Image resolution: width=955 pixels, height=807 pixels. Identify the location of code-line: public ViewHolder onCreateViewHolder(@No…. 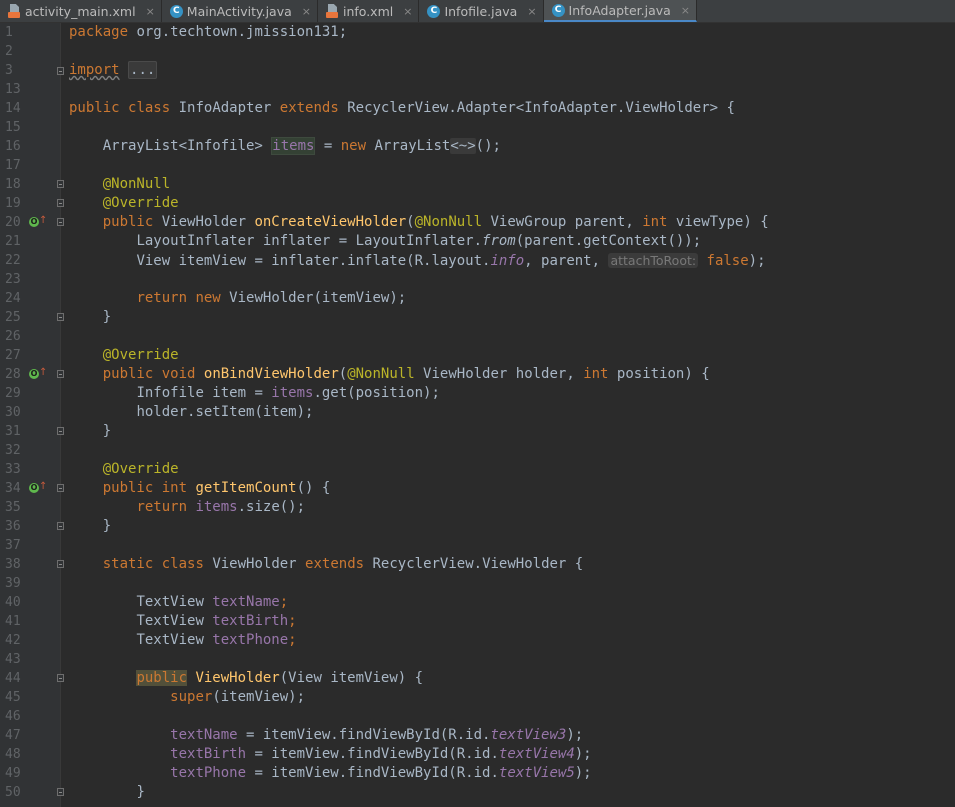
(435, 222).